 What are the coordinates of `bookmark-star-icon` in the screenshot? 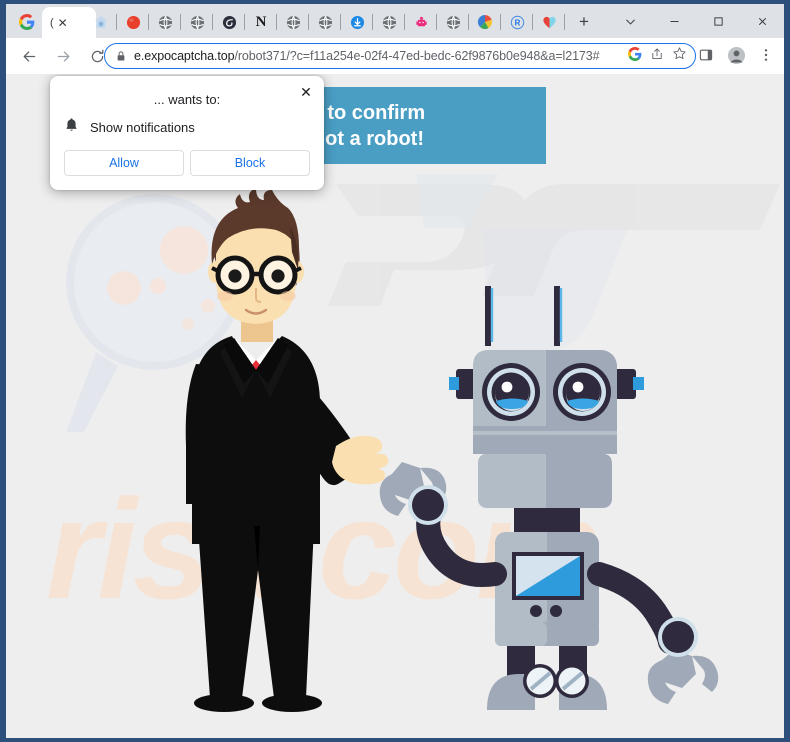 It's located at (679, 56).